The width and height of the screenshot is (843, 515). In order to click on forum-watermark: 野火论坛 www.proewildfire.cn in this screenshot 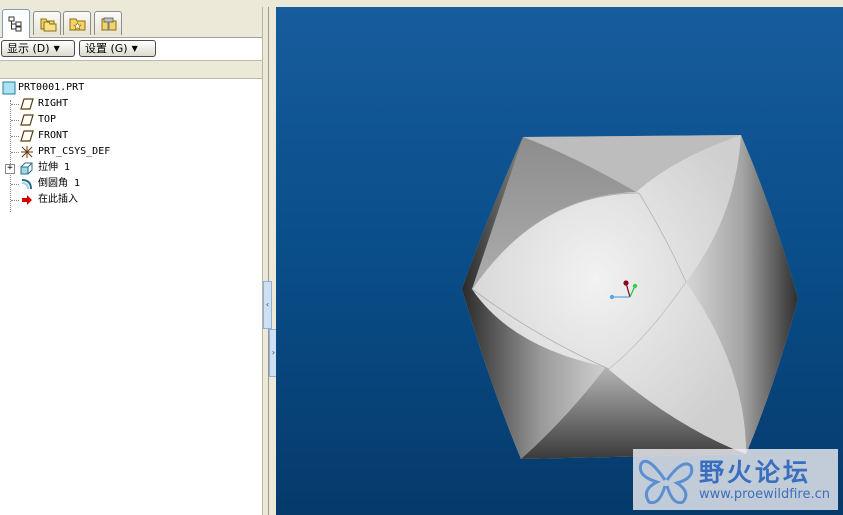, I will do `click(735, 479)`.